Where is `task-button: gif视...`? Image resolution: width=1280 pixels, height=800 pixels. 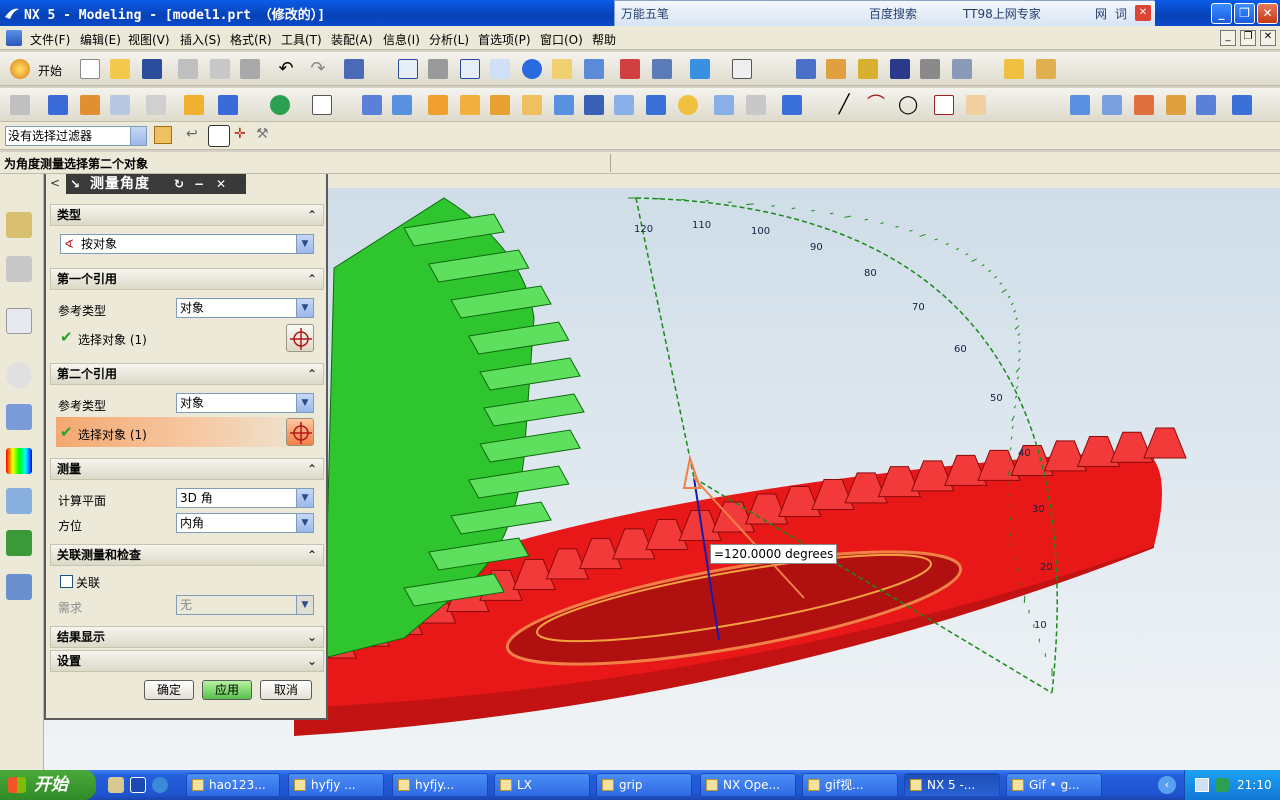
task-button: gif视... is located at coordinates (850, 785).